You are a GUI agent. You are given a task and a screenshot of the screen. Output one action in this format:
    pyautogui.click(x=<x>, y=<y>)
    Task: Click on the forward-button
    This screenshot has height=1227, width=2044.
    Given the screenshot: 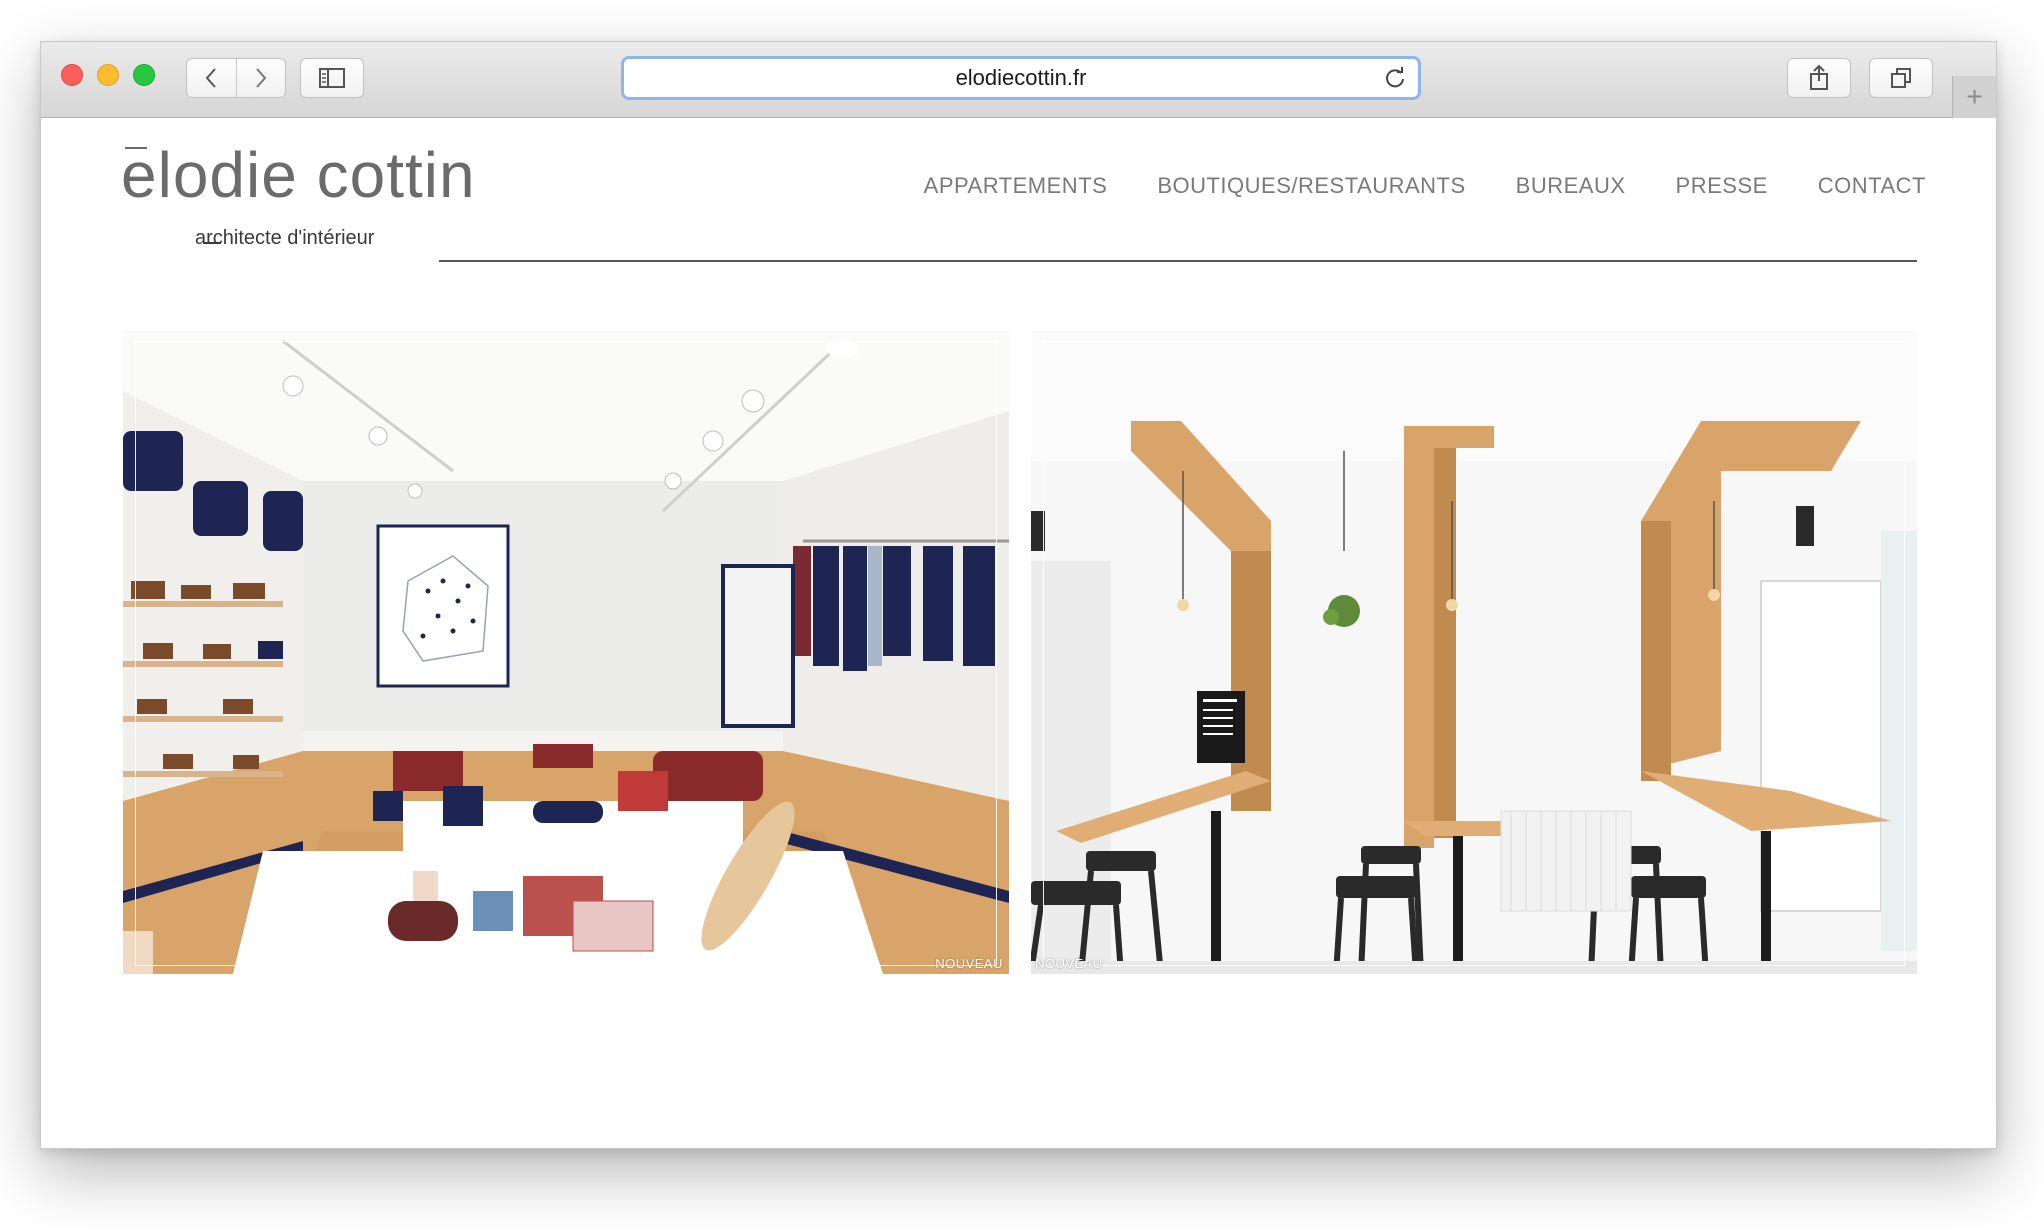 What is the action you would take?
    pyautogui.click(x=260, y=78)
    